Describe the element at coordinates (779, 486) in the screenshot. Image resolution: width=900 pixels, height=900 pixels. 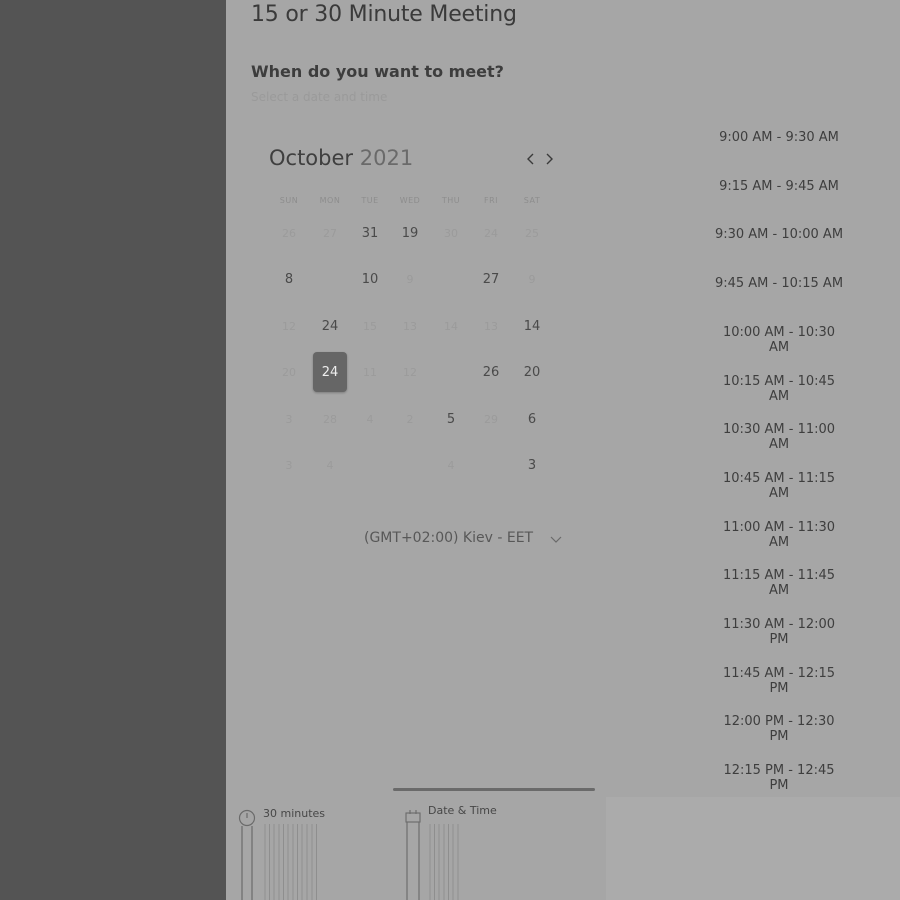
I see `time-slot: 10:45 AM - 11:15 AM` at that location.